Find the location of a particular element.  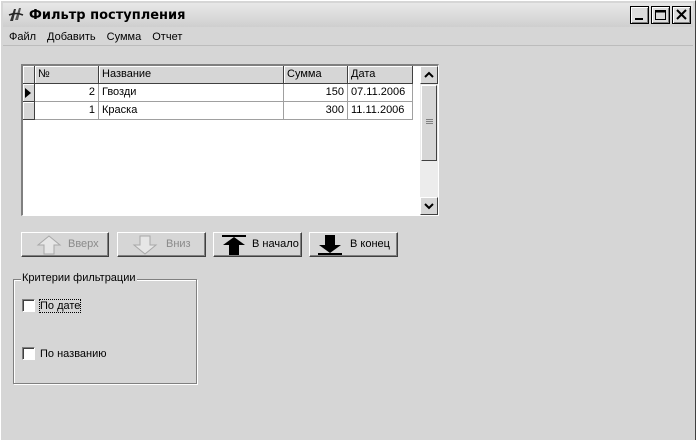

cell-name: Гвозди is located at coordinates (191, 93).